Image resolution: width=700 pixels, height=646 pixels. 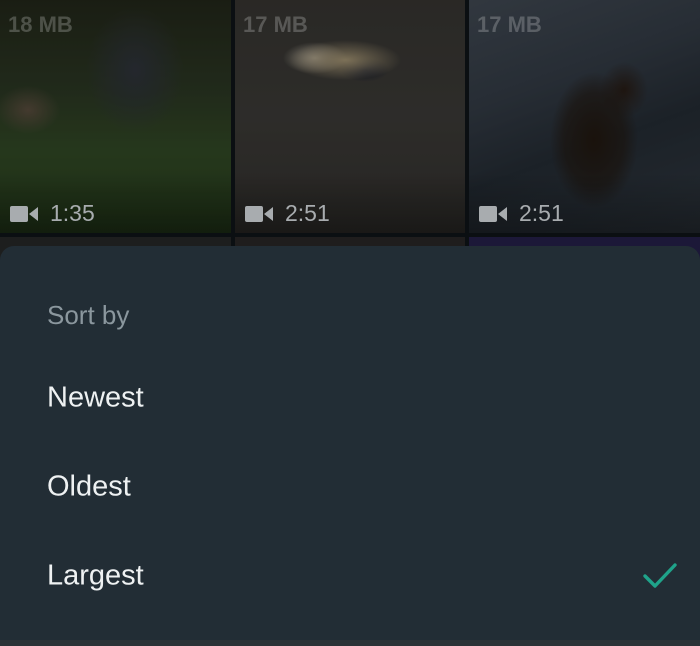 I want to click on sort-option-largest: Largest, so click(x=350, y=576).